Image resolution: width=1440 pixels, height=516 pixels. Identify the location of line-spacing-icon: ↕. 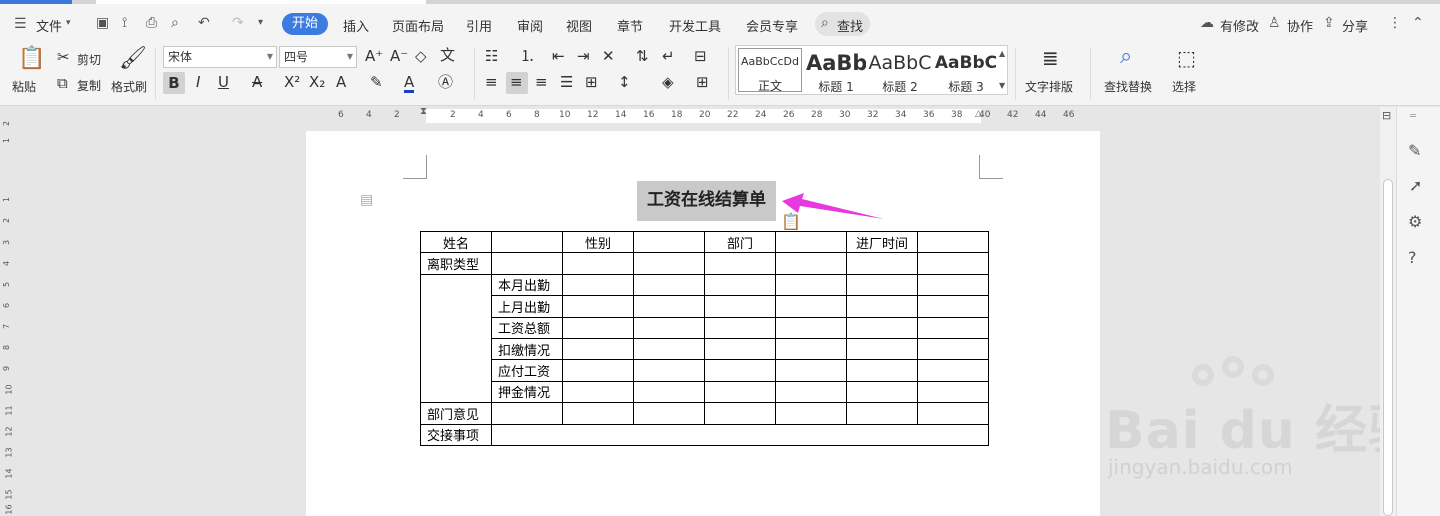
(624, 82).